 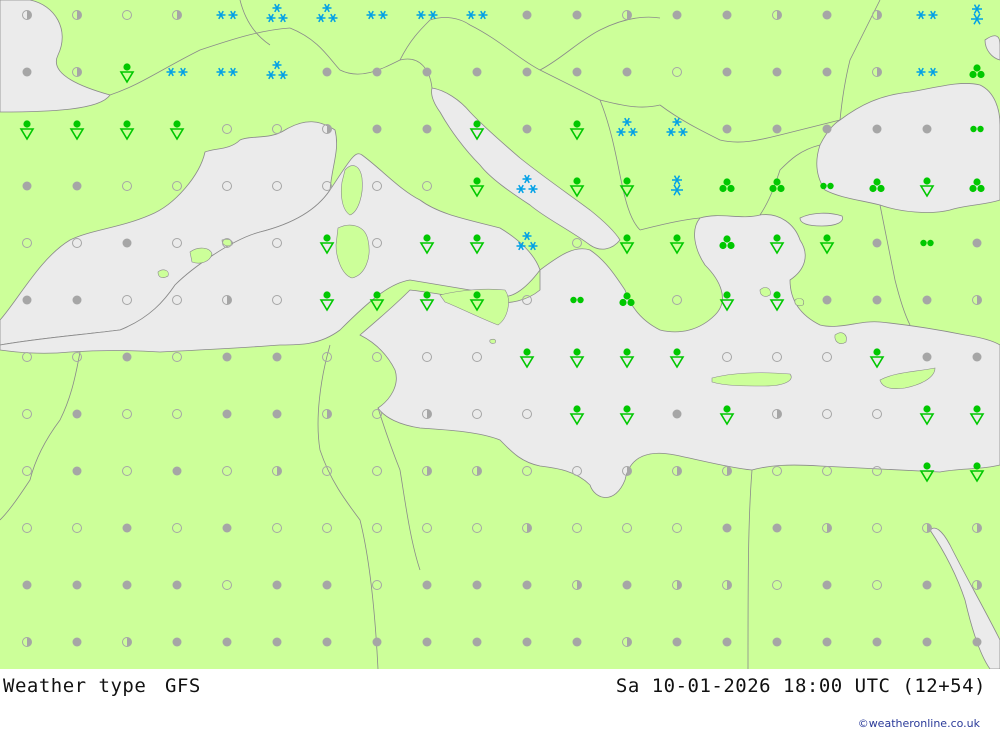 I want to click on island-rhodes, so click(x=840, y=338).